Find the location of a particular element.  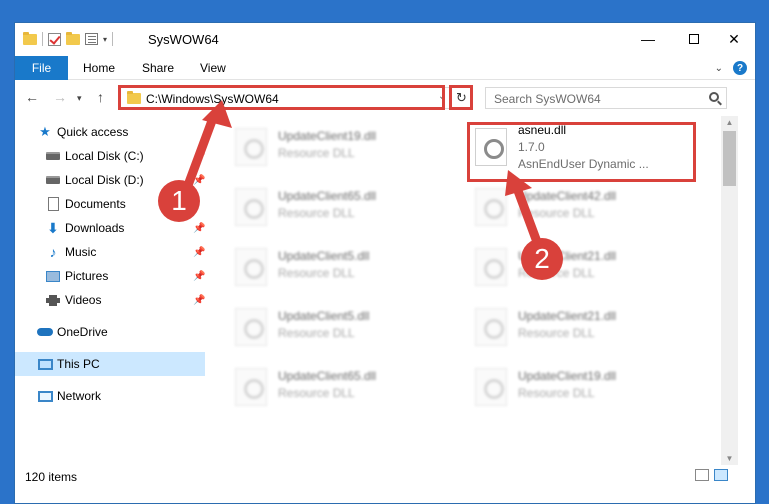

sidebar-item-pictures: Pictures 📌 is located at coordinates (110, 276).